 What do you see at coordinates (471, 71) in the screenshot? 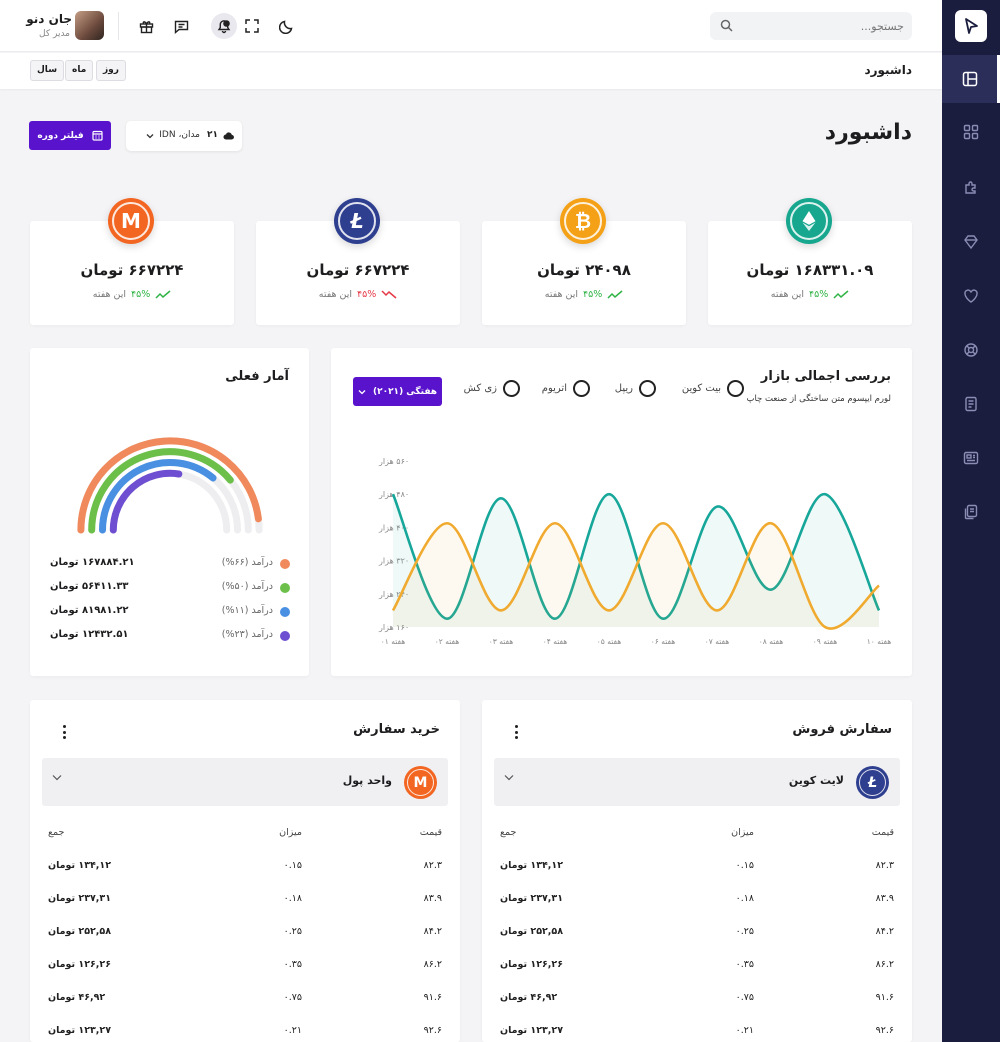
I see `breadcrumb-bar: داشبورد روز ماه سال` at bounding box center [471, 71].